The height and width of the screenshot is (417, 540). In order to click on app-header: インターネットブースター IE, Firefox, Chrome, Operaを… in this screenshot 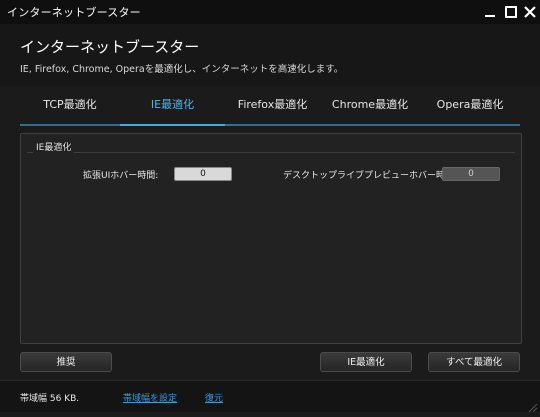, I will do `click(270, 55)`.